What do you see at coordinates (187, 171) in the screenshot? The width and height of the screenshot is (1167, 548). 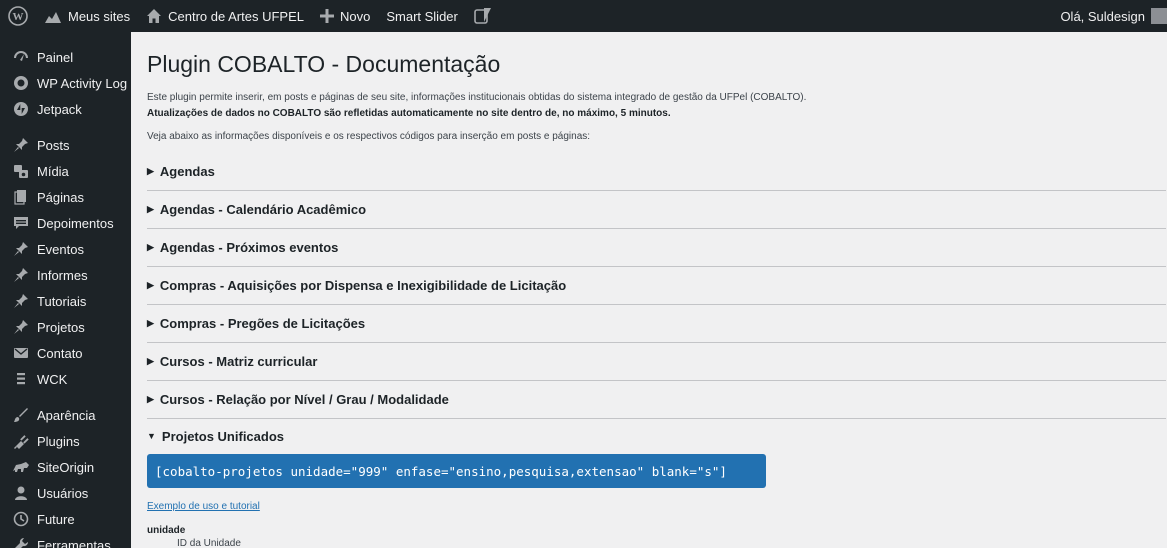 I see `section-title: Agendas` at bounding box center [187, 171].